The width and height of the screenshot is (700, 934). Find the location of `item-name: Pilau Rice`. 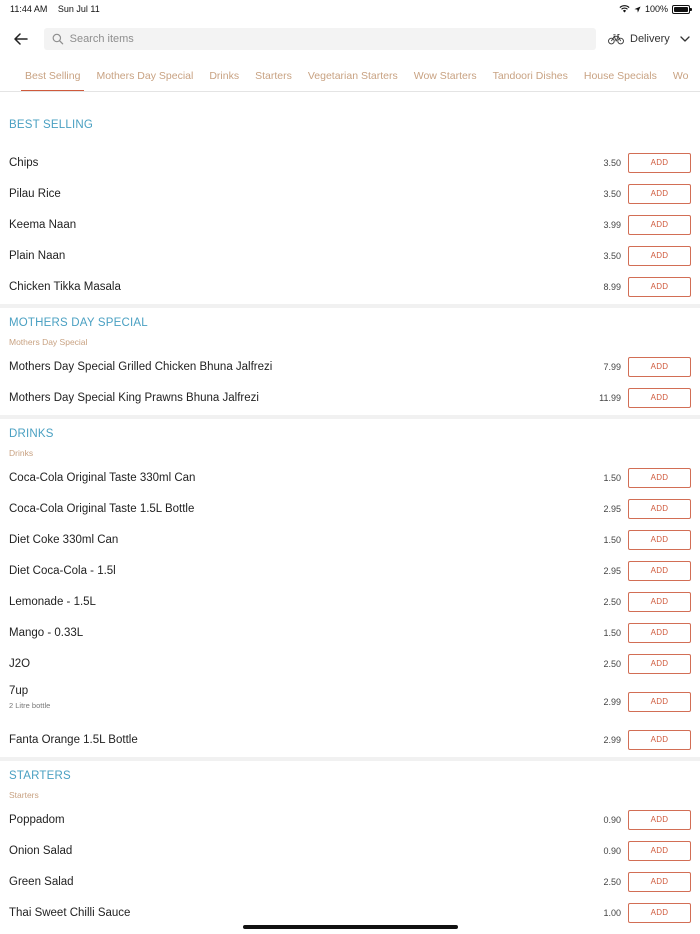

item-name: Pilau Rice is located at coordinates (35, 193).